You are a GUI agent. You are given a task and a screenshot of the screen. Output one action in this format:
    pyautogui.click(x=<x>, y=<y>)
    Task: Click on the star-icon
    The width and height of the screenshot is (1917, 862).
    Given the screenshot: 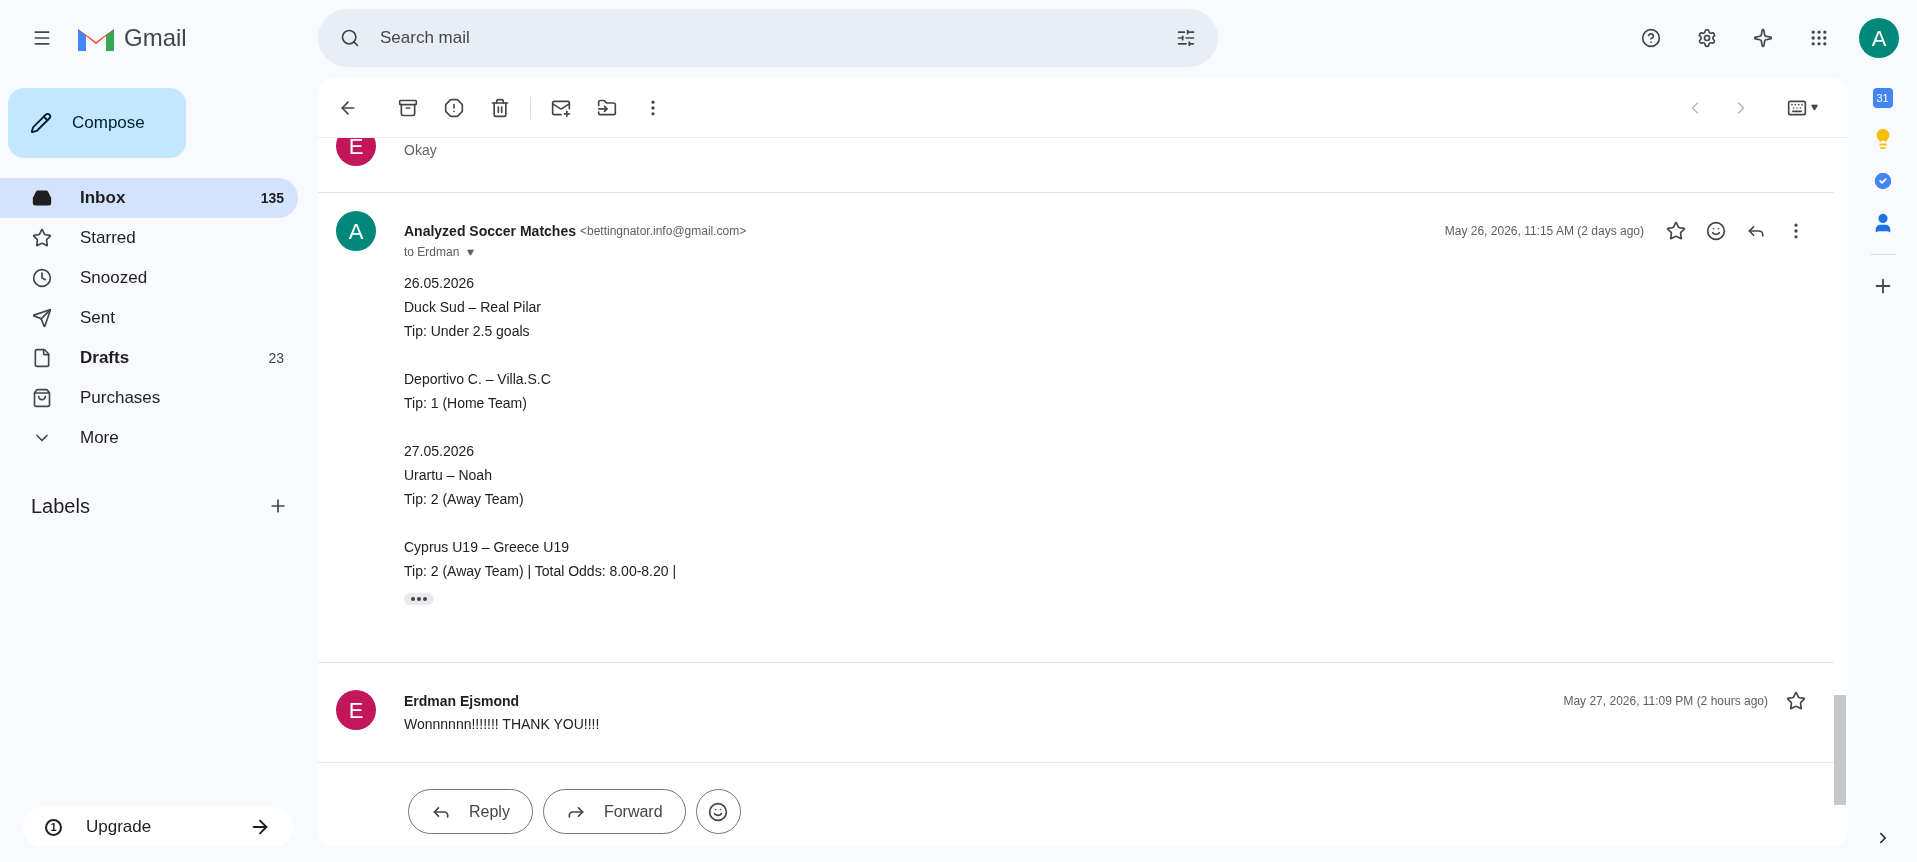 What is the action you would take?
    pyautogui.click(x=42, y=238)
    